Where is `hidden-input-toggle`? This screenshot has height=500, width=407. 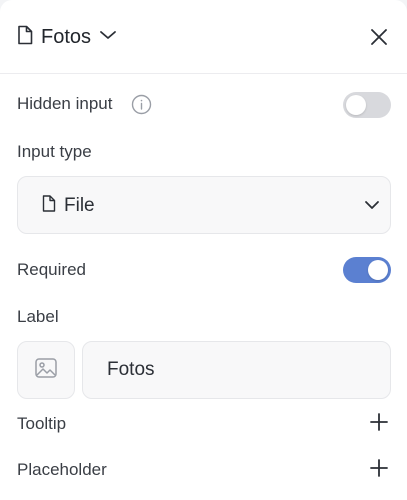
hidden-input-toggle is located at coordinates (367, 105).